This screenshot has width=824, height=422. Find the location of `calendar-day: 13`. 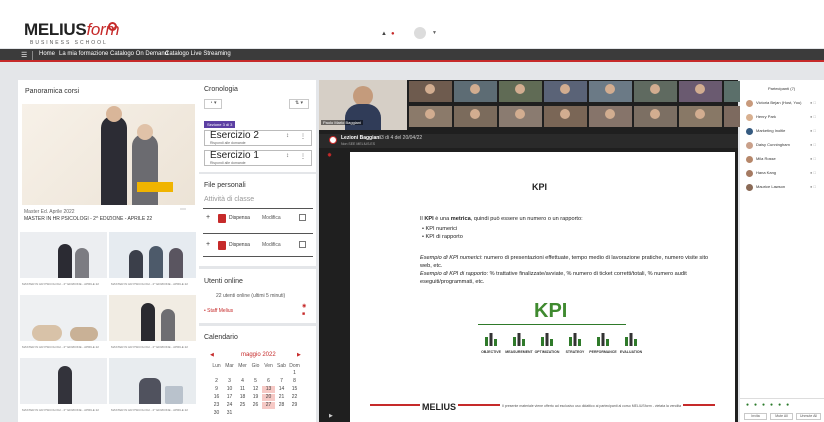

calendar-day: 13 is located at coordinates (268, 389).